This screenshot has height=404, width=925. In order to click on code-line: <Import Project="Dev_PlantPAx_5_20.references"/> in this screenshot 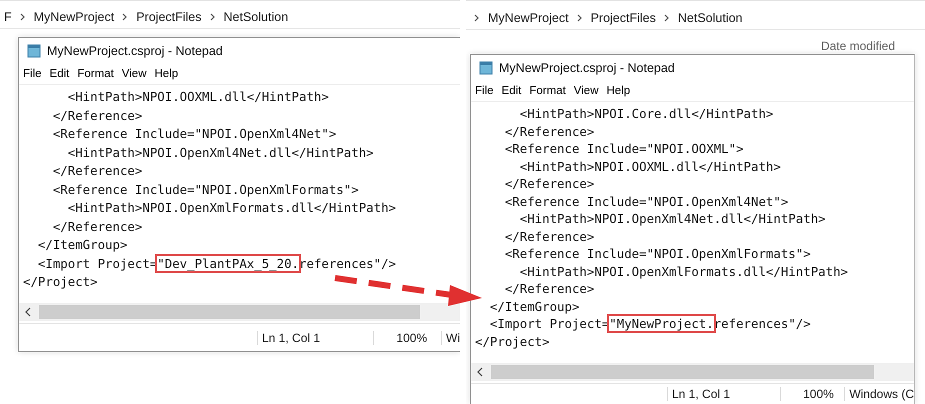, I will do `click(216, 263)`.